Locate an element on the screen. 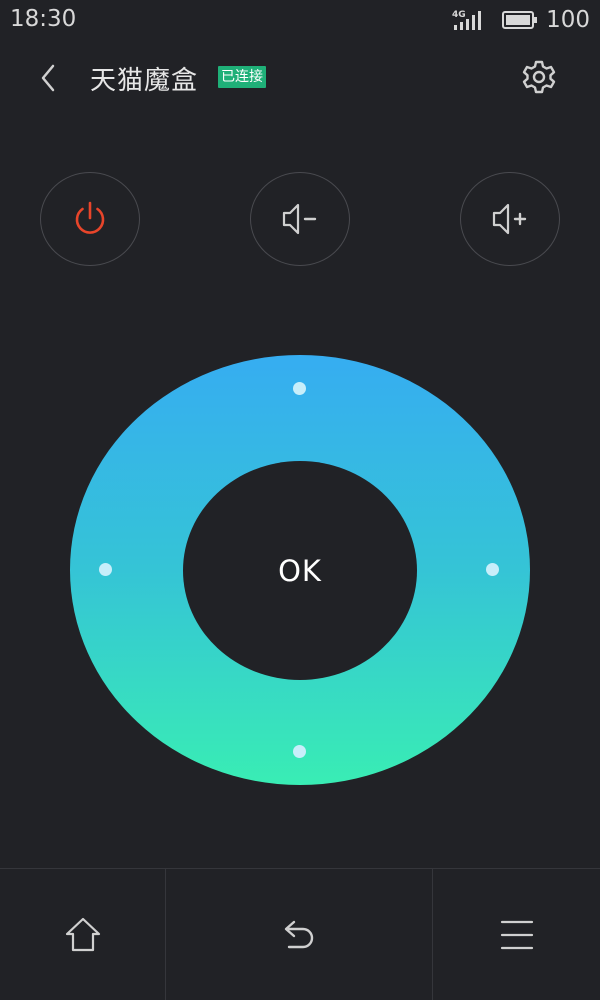  volume-up-button is located at coordinates (510, 219).